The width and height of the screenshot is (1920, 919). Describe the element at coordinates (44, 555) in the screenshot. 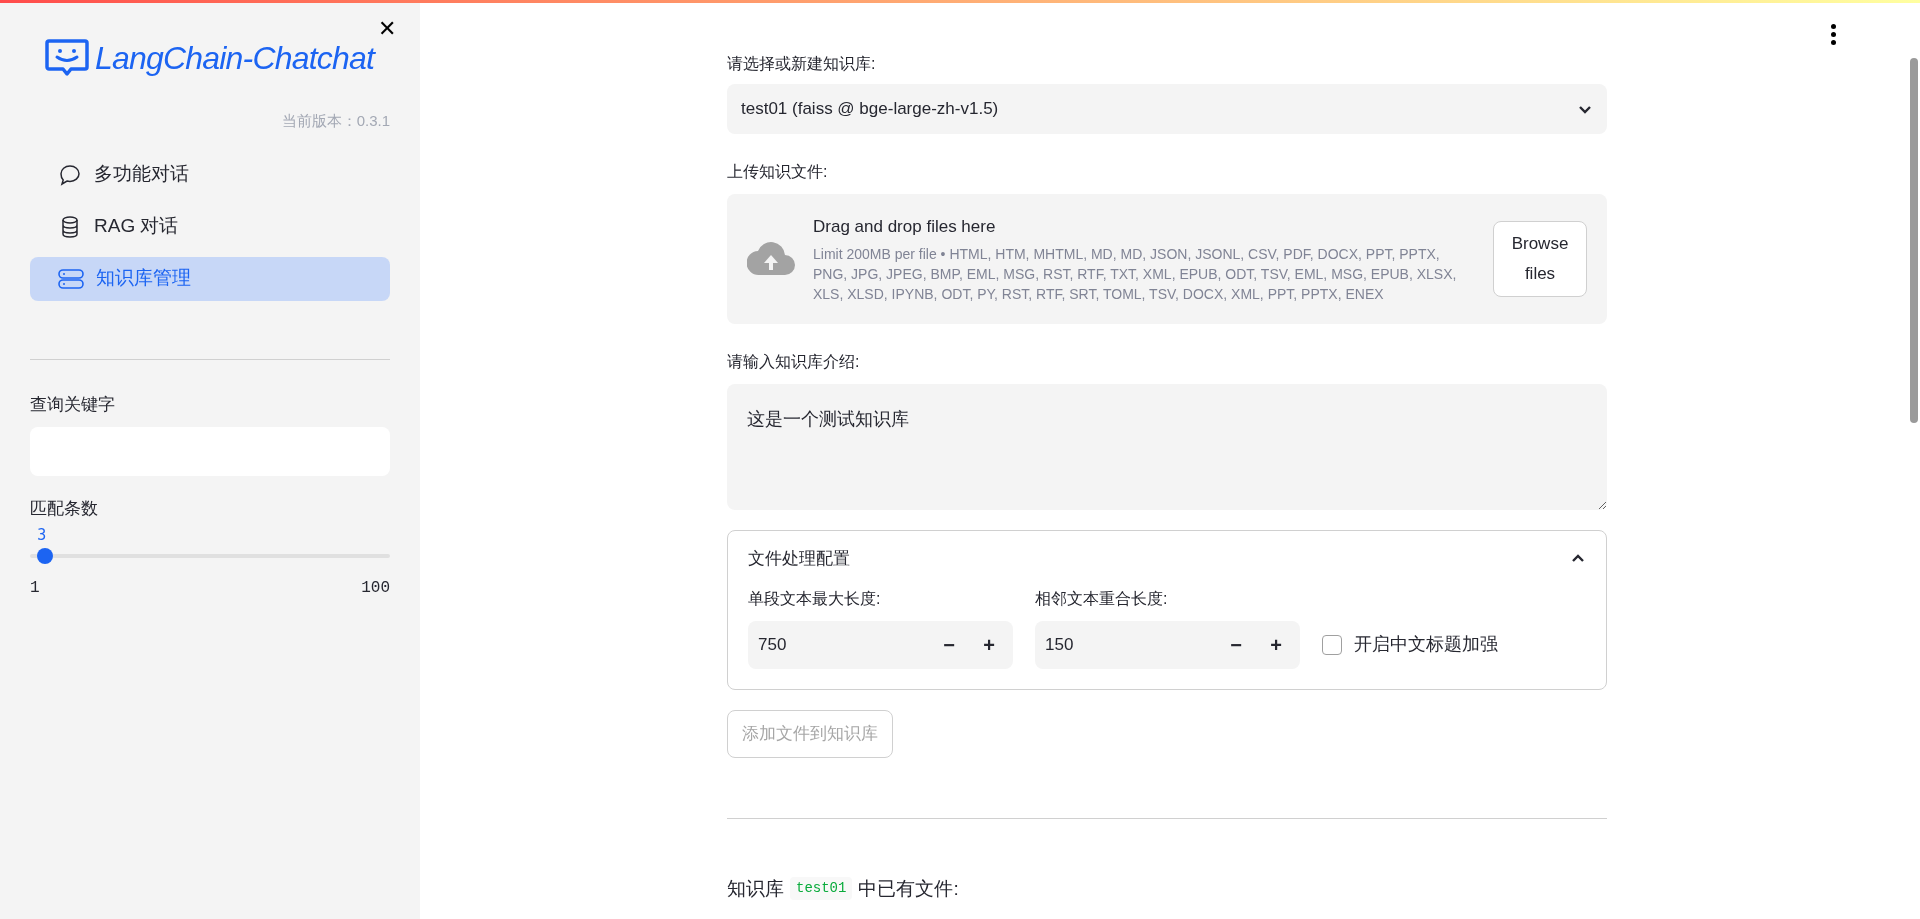

I see `slider-thumb` at that location.